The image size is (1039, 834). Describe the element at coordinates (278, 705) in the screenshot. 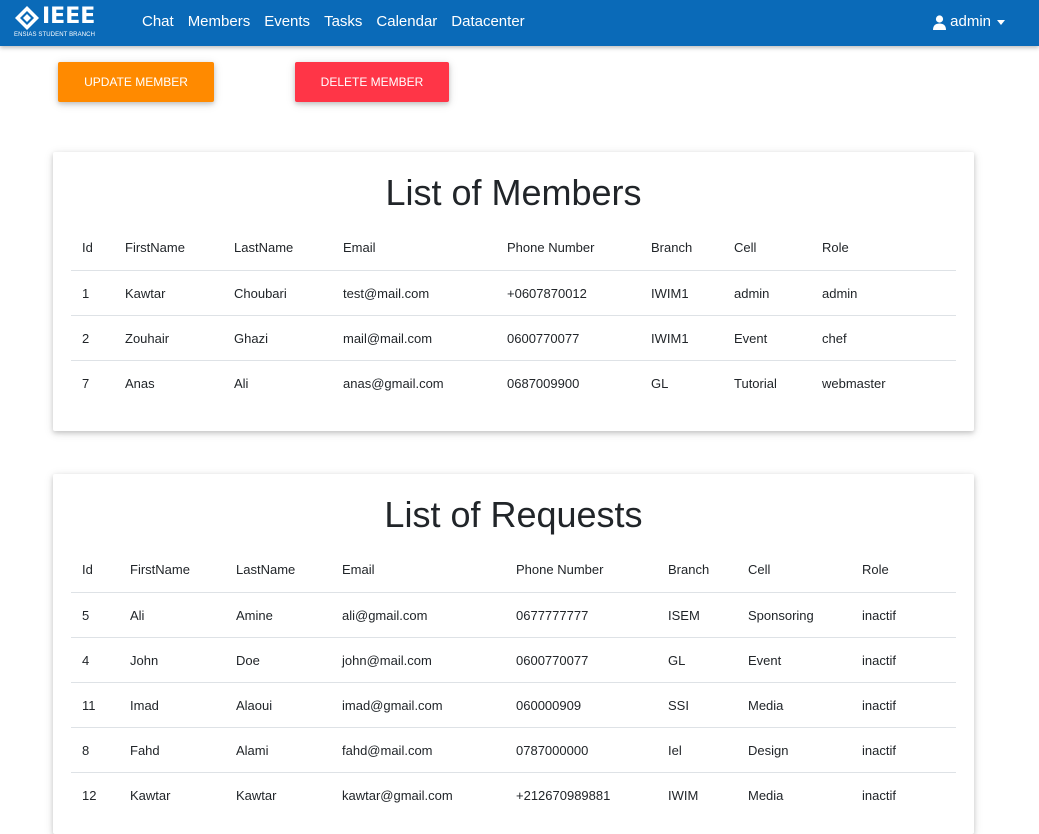

I see `cell-lastname: Alaoui` at that location.